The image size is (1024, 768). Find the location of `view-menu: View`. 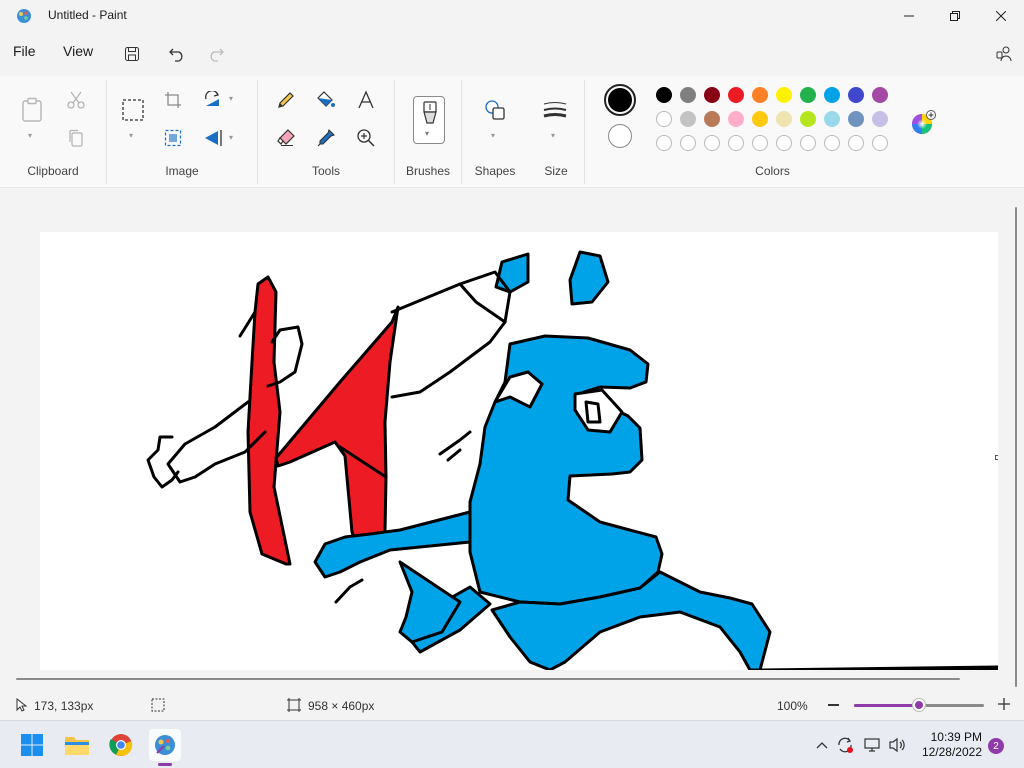

view-menu: View is located at coordinates (78, 51).